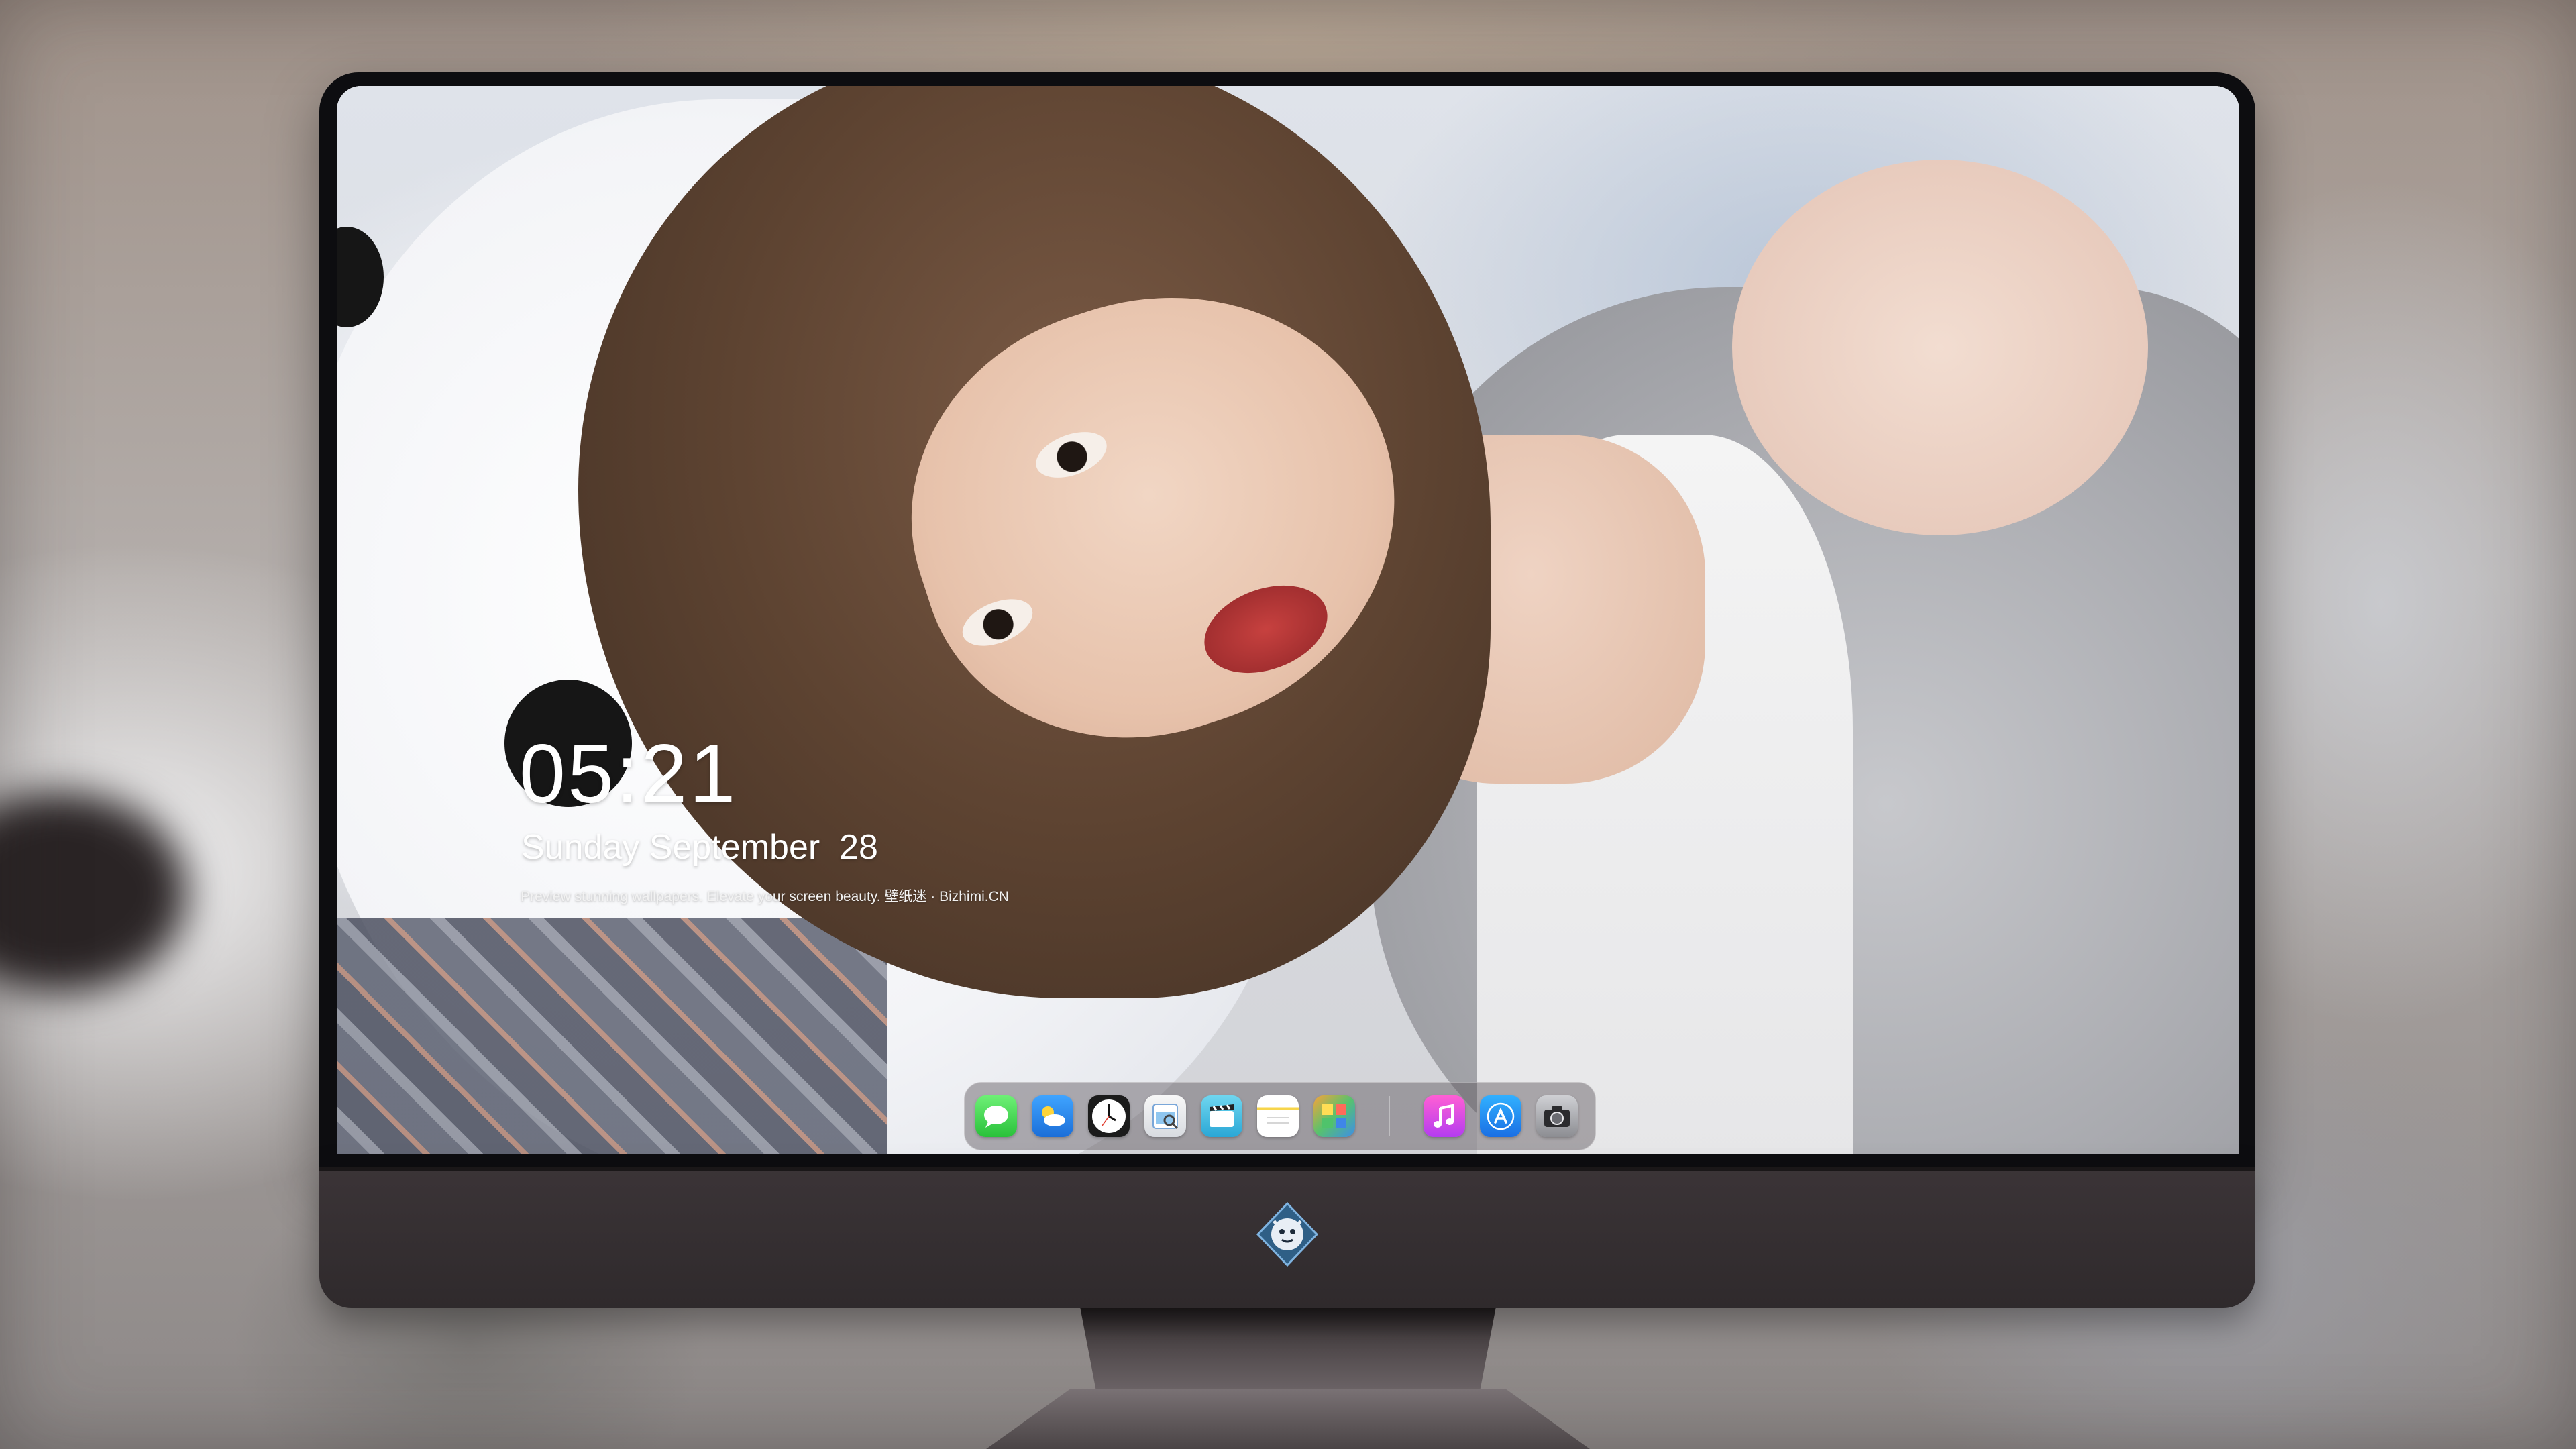 This screenshot has width=2576, height=1449. What do you see at coordinates (1444, 1116) in the screenshot?
I see `music-icon` at bounding box center [1444, 1116].